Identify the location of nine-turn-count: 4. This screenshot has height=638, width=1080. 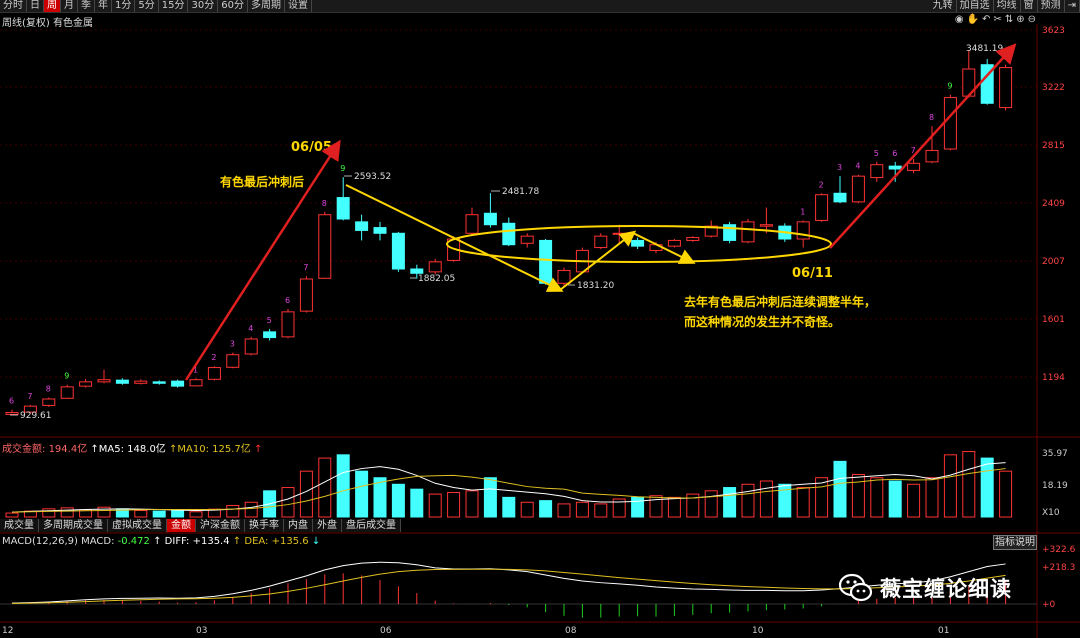
(250, 328).